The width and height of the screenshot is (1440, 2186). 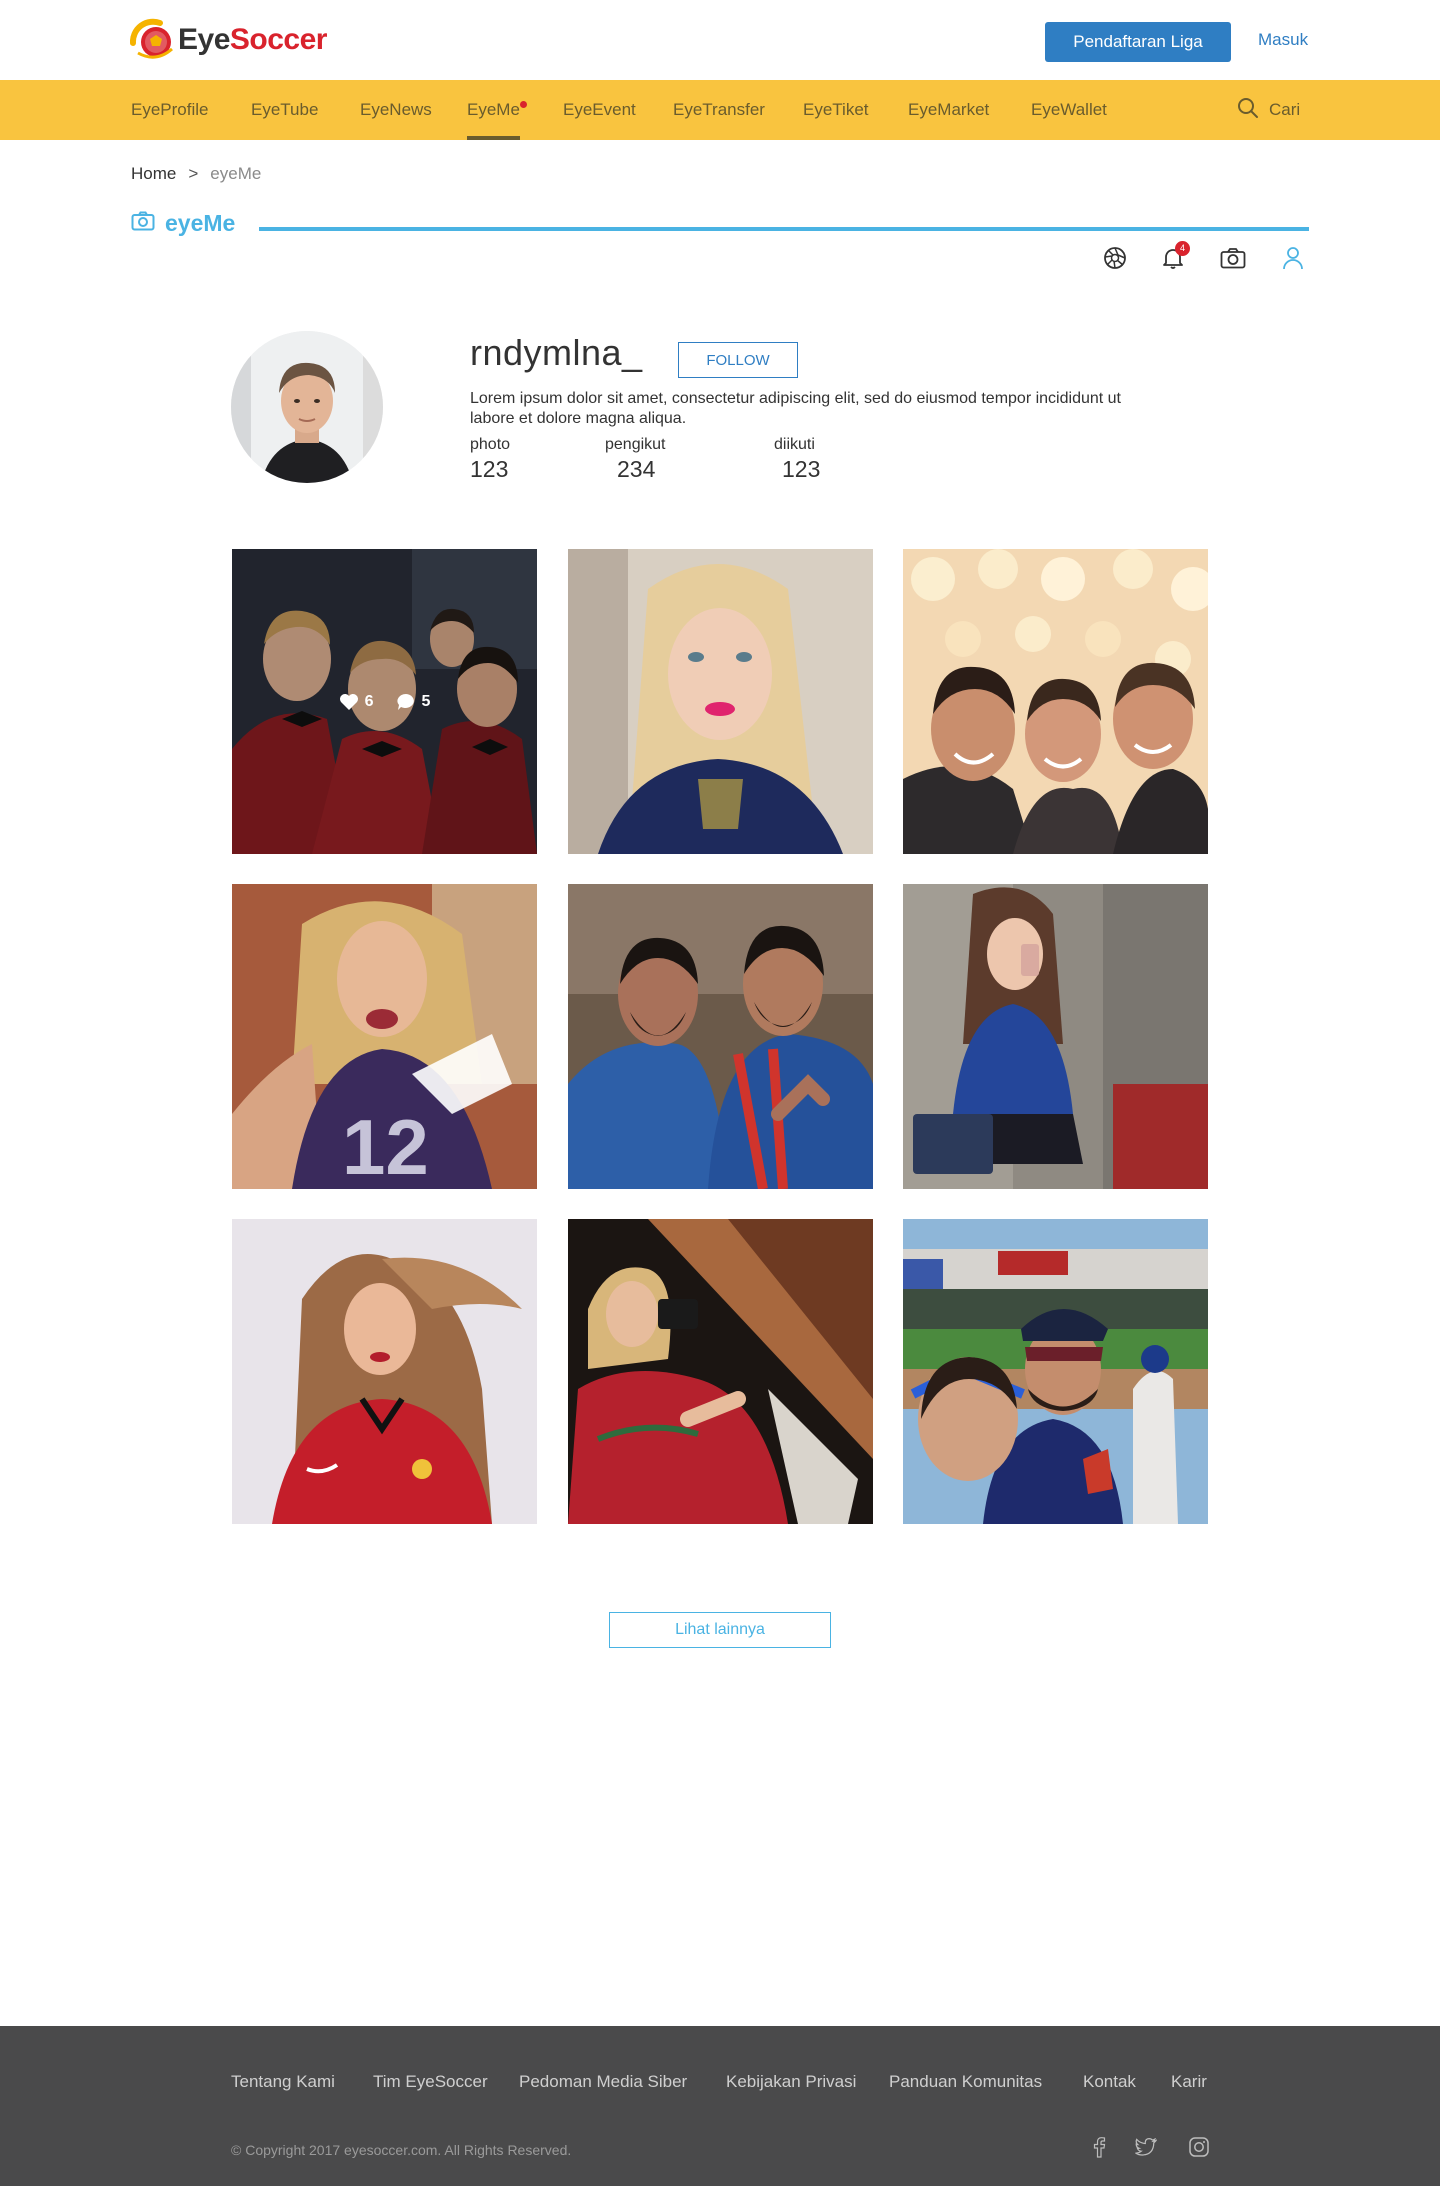 I want to click on footer-link-career: Karir, so click(x=1189, y=2082).